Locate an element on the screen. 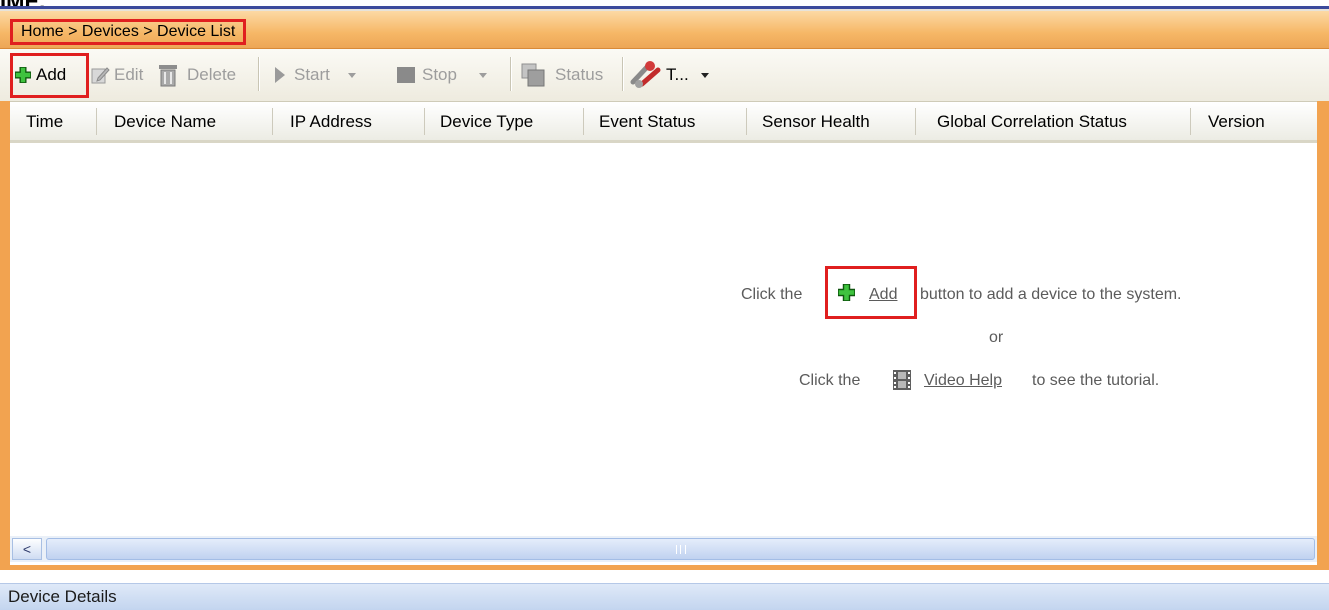  device-details-panel: Device Details is located at coordinates (664, 596).